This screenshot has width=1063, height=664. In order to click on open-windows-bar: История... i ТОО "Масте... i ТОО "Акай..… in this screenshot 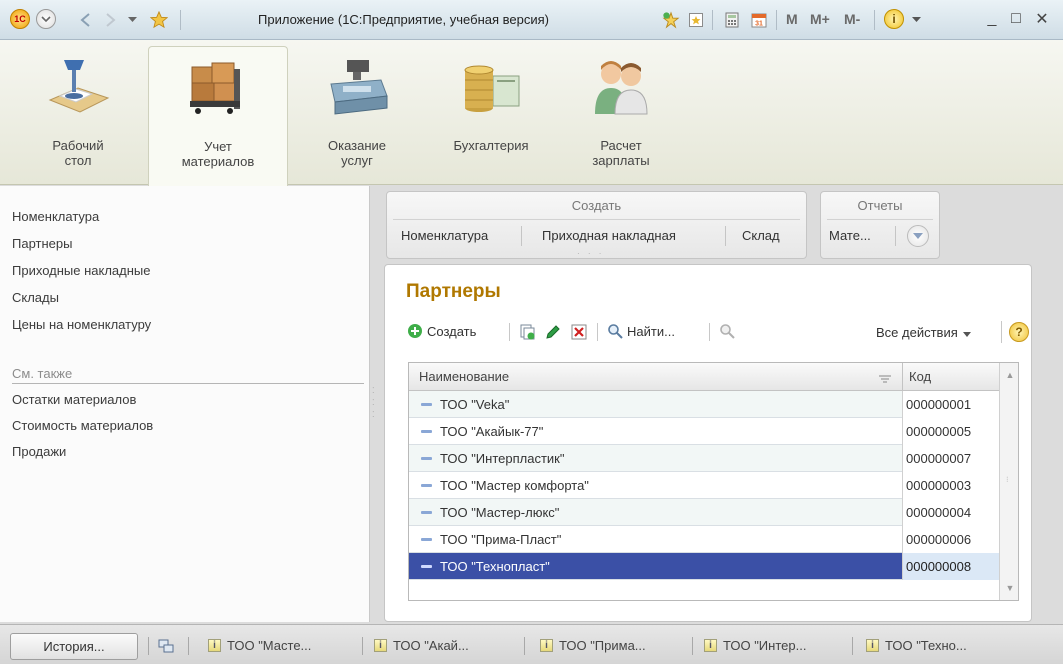, I will do `click(531, 644)`.